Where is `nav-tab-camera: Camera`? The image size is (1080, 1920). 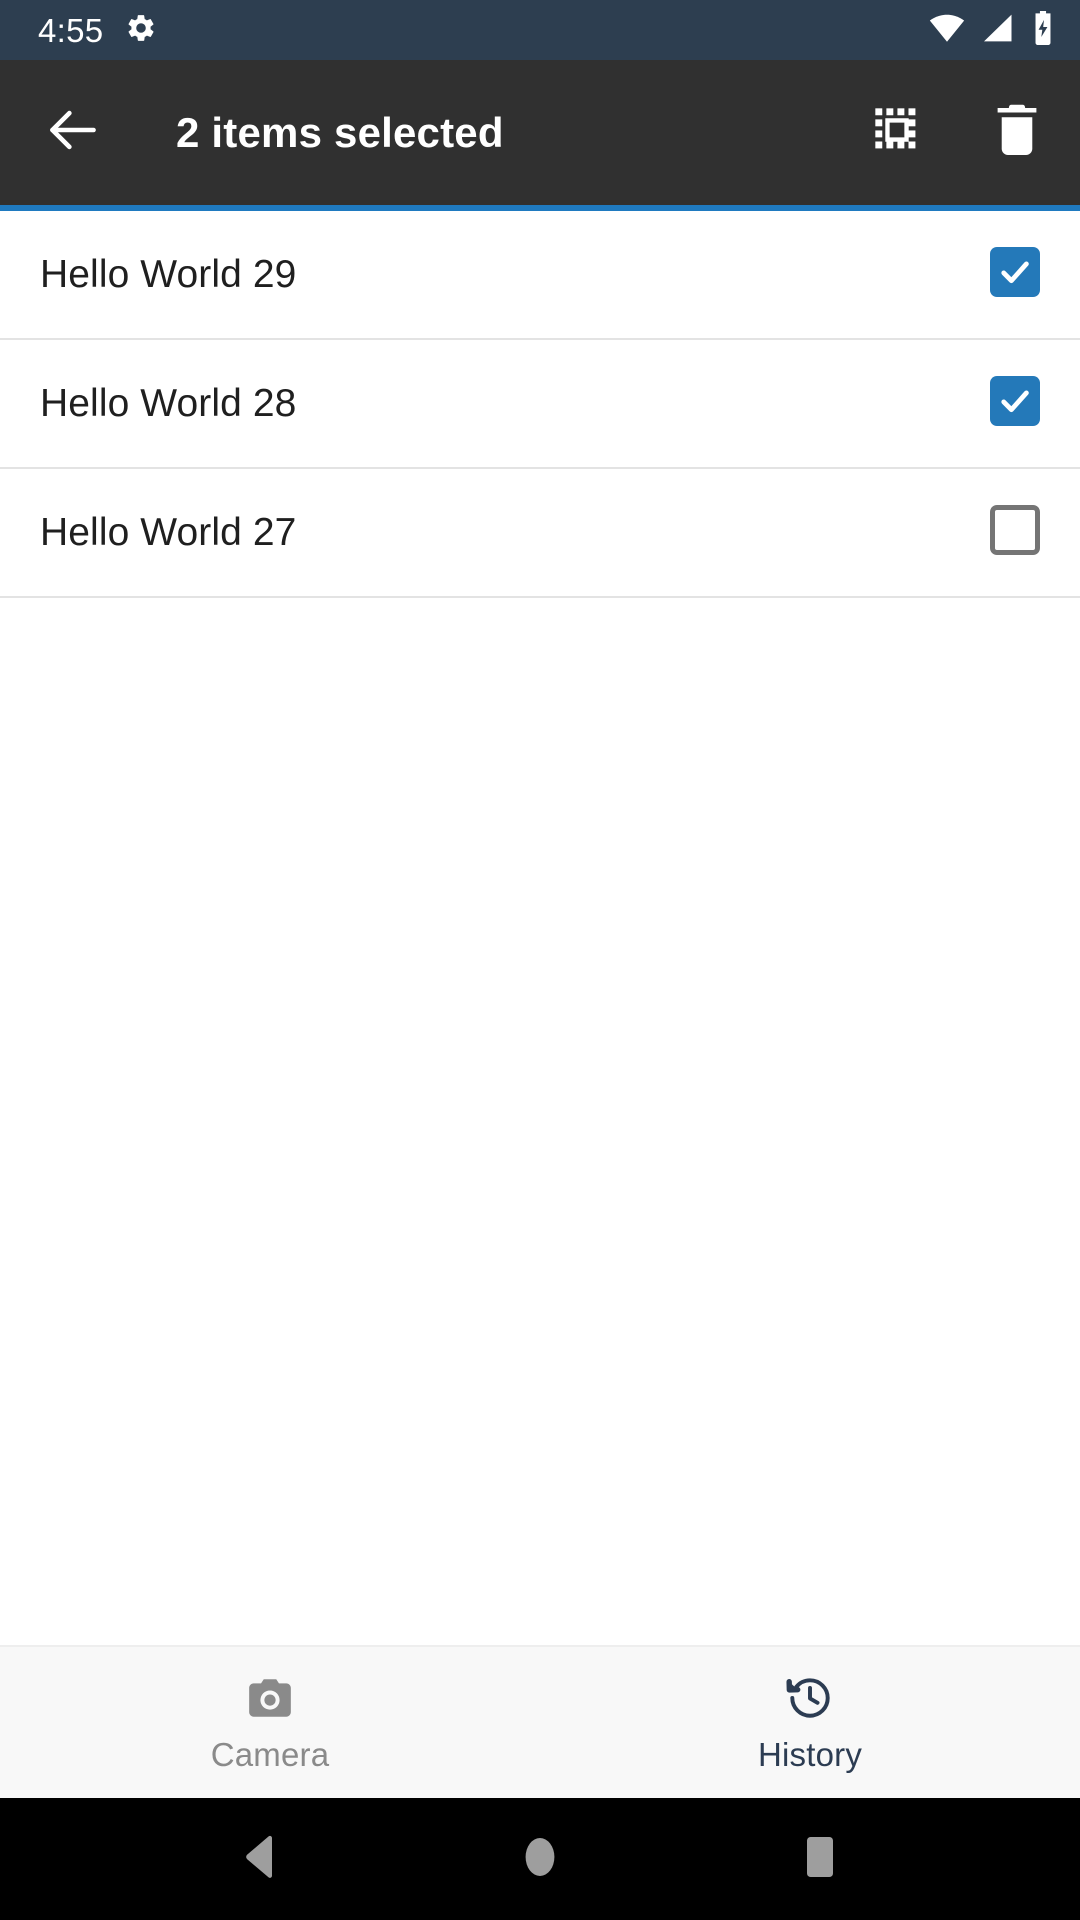
nav-tab-camera: Camera is located at coordinates (270, 1722).